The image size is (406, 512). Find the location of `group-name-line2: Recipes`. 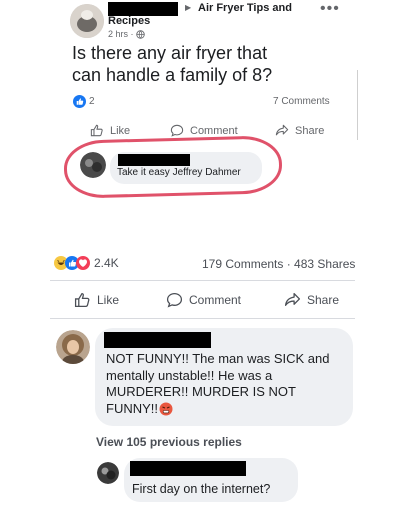

group-name-line2: Recipes is located at coordinates (129, 21).